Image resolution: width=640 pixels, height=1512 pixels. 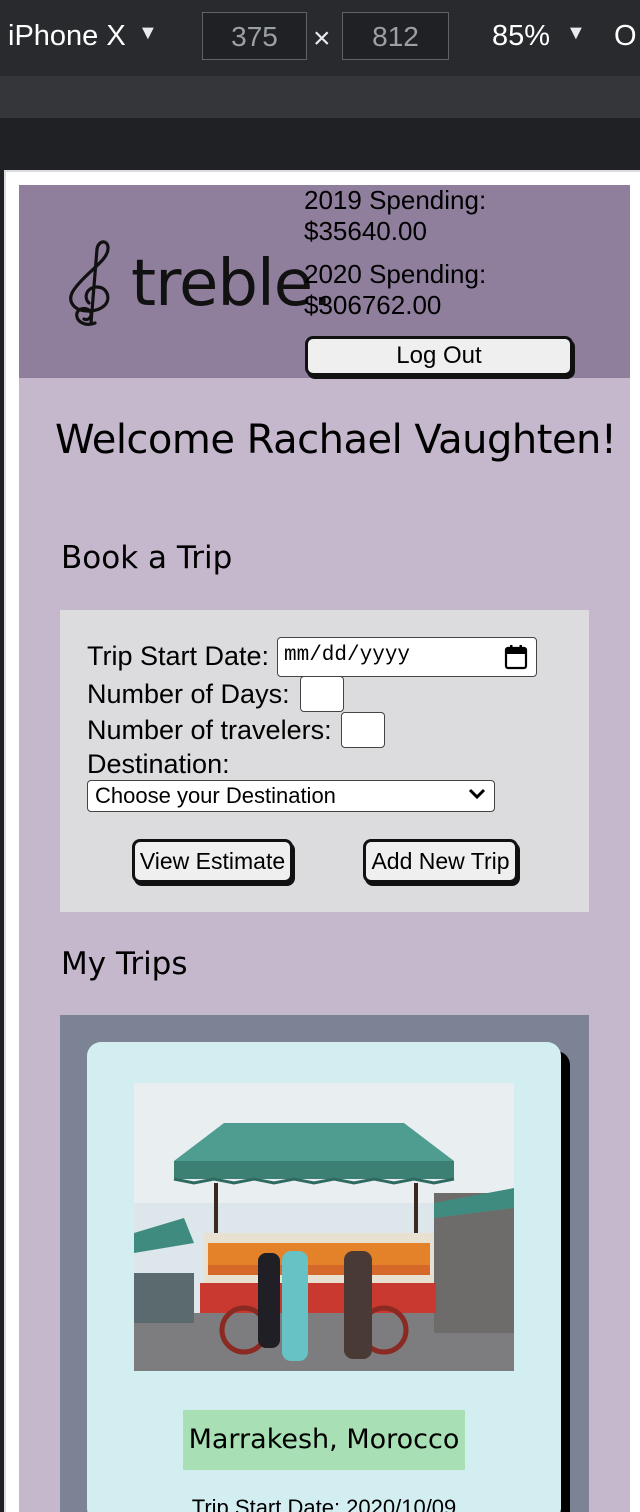 I want to click on spending-2020-value: $306762.00, so click(x=373, y=305).